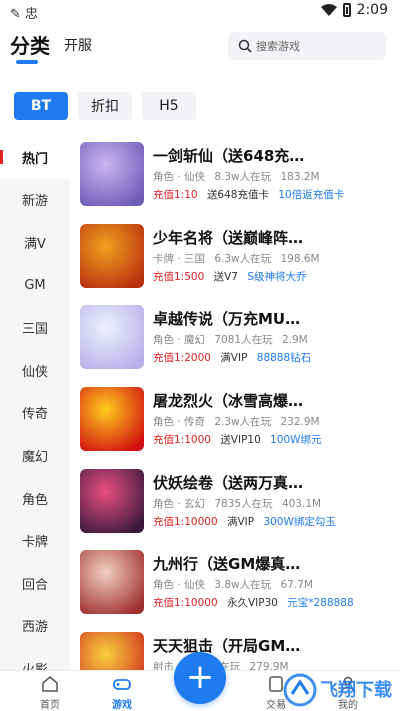 This screenshot has height=711, width=400. What do you see at coordinates (163, 665) in the screenshot?
I see `game-genre: 射击` at bounding box center [163, 665].